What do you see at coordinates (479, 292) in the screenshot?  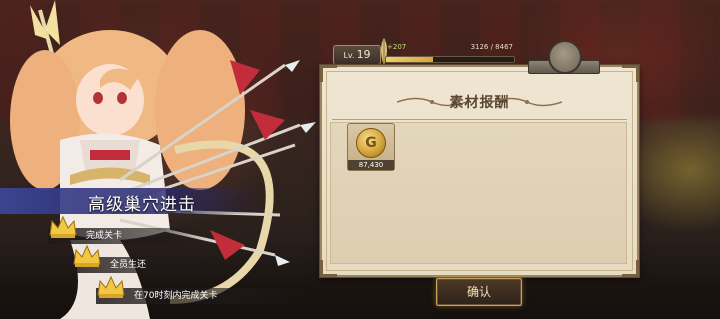 I see `confirm-button: 确认` at bounding box center [479, 292].